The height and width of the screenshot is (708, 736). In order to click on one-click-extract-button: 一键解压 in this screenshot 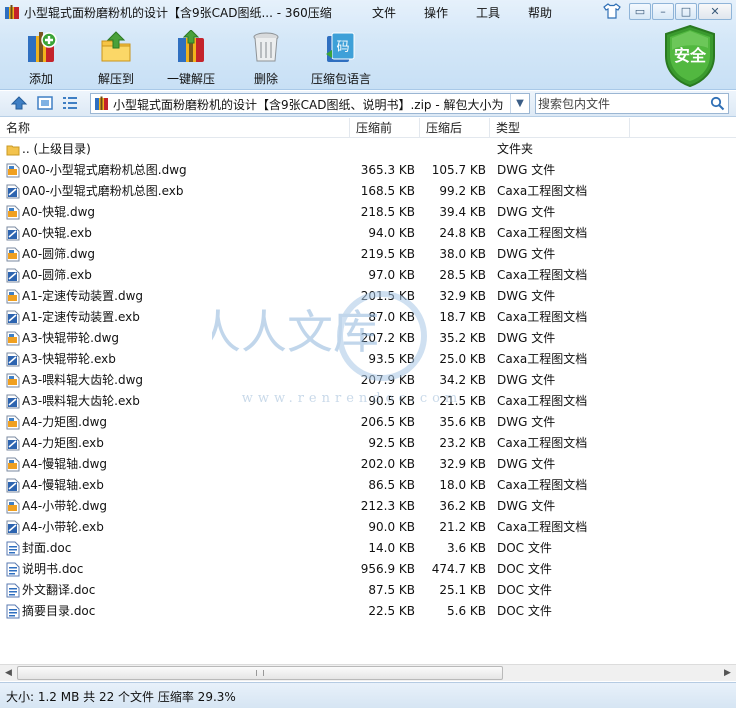, I will do `click(191, 58)`.